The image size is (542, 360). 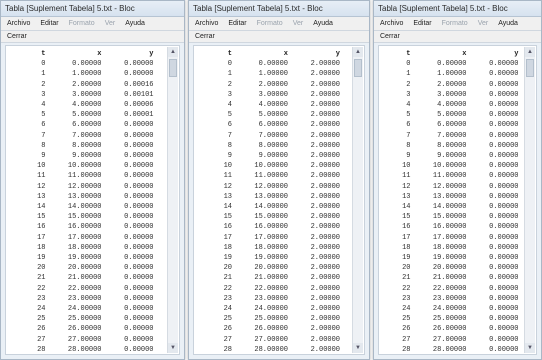 What do you see at coordinates (273, 115) in the screenshot?
I see `cell-x: 5.00000` at bounding box center [273, 115].